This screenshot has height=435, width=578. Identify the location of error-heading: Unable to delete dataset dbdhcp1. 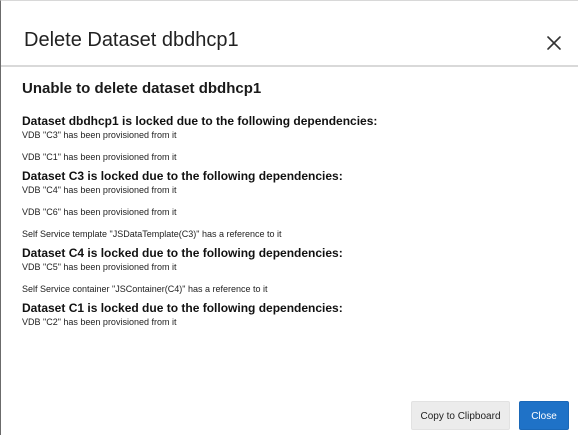
(142, 88).